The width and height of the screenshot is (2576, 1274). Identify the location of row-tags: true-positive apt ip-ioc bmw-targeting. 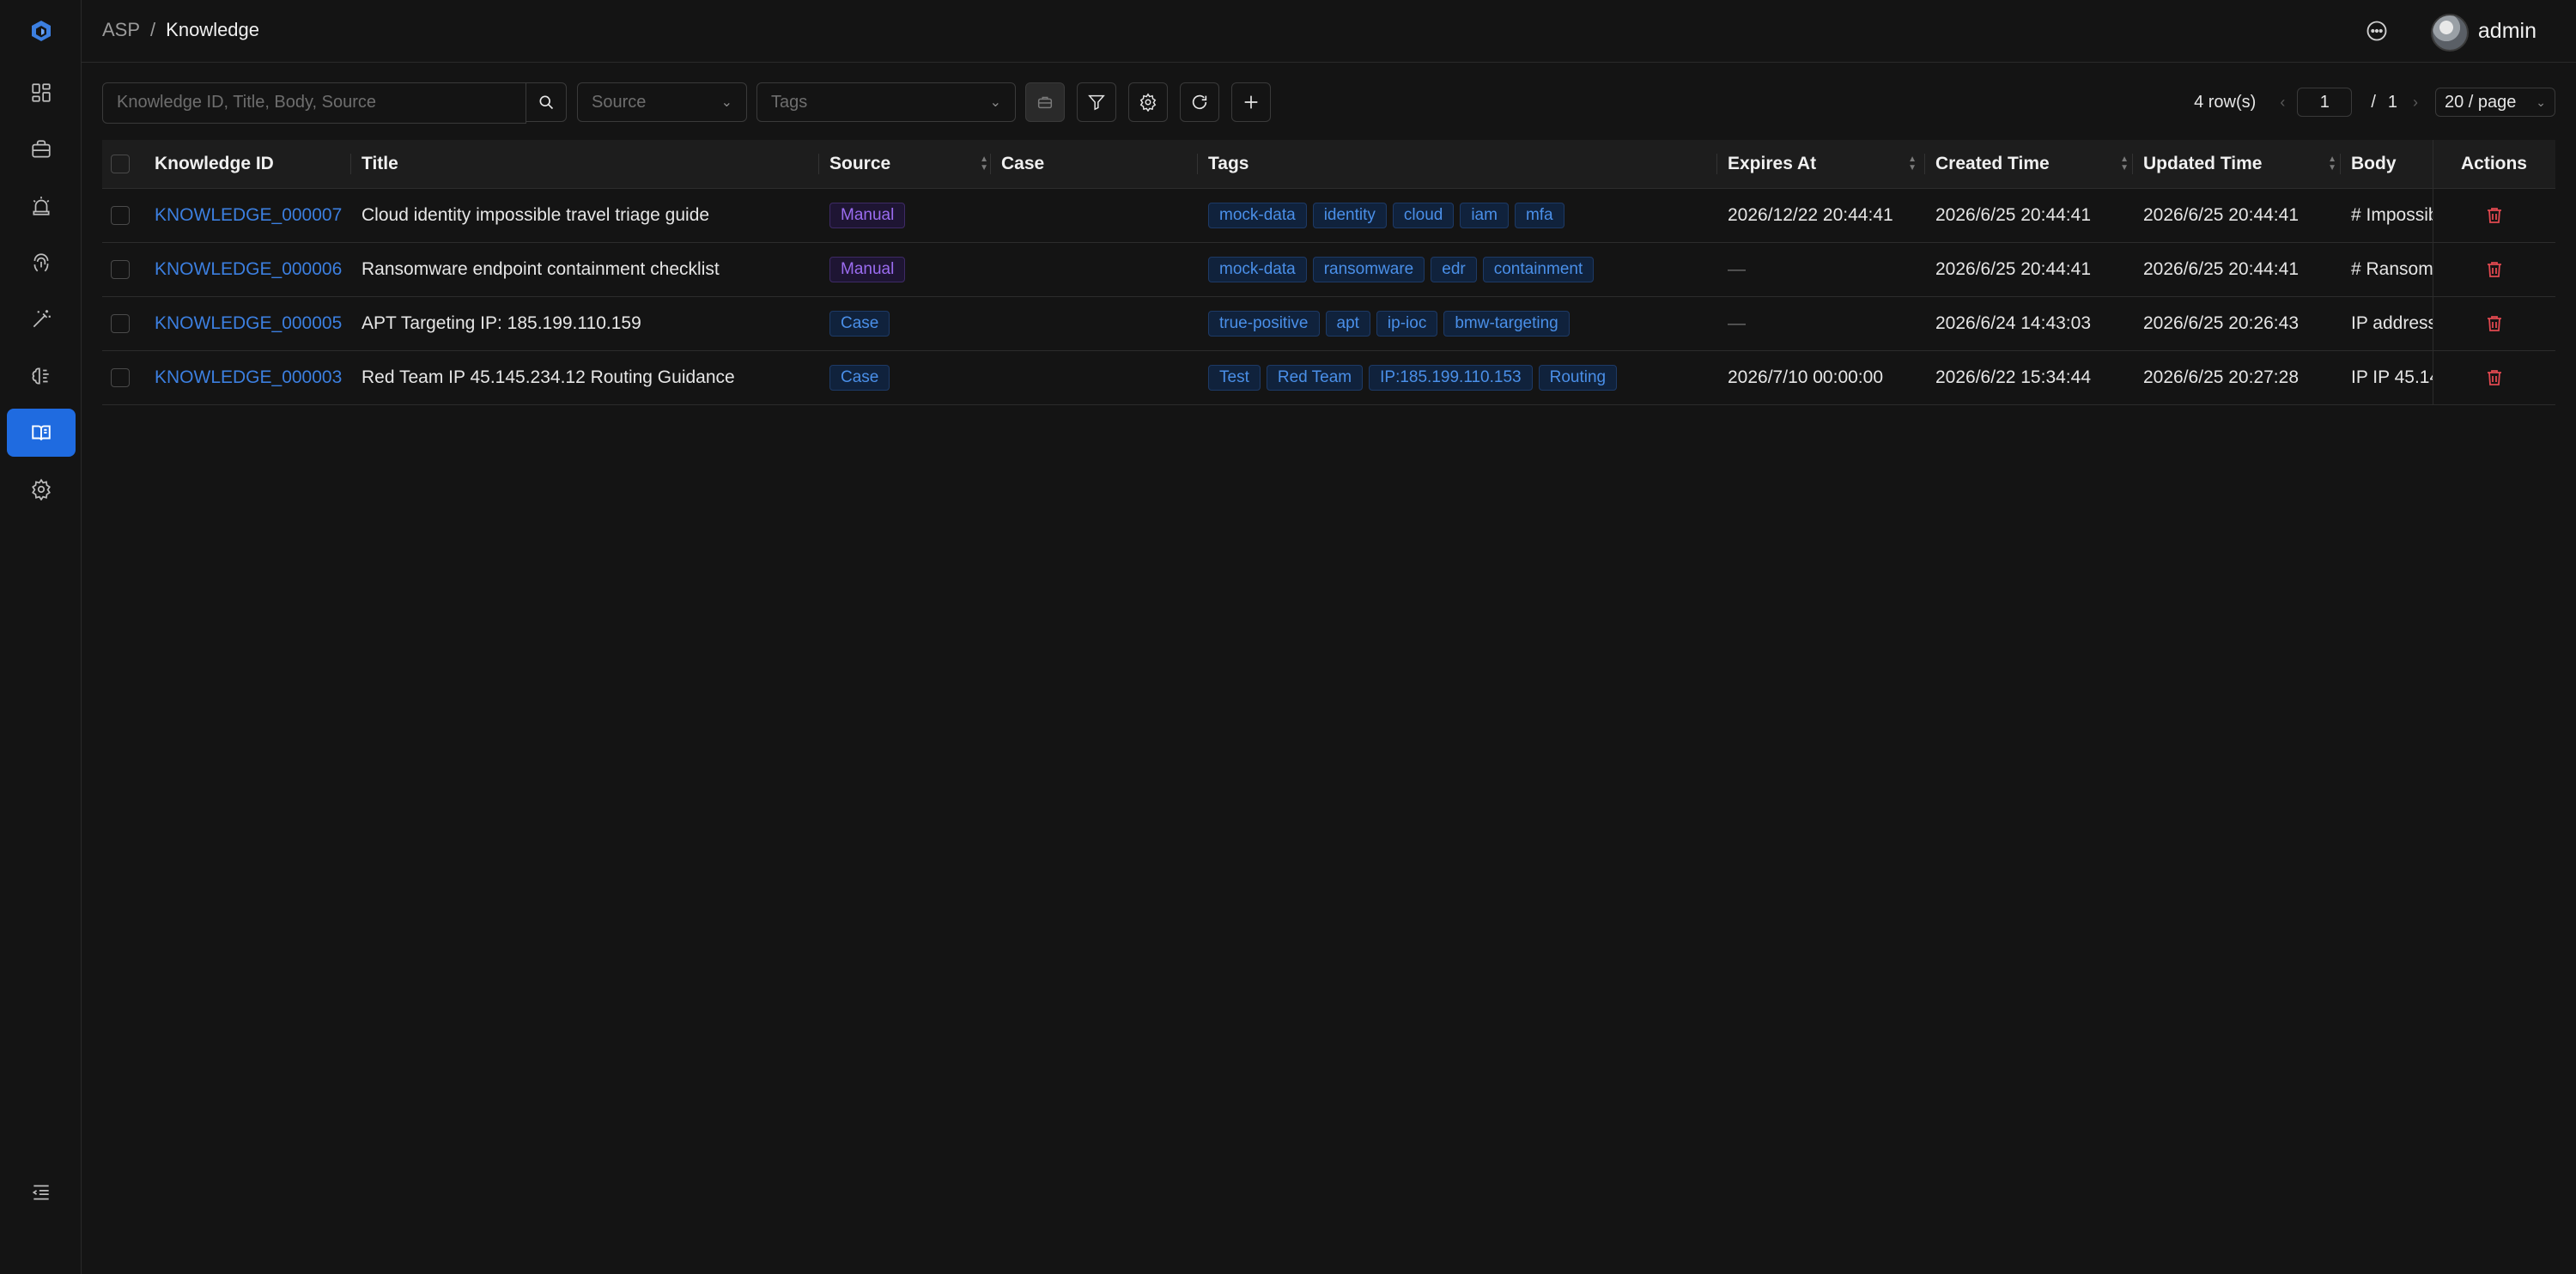
(1462, 323).